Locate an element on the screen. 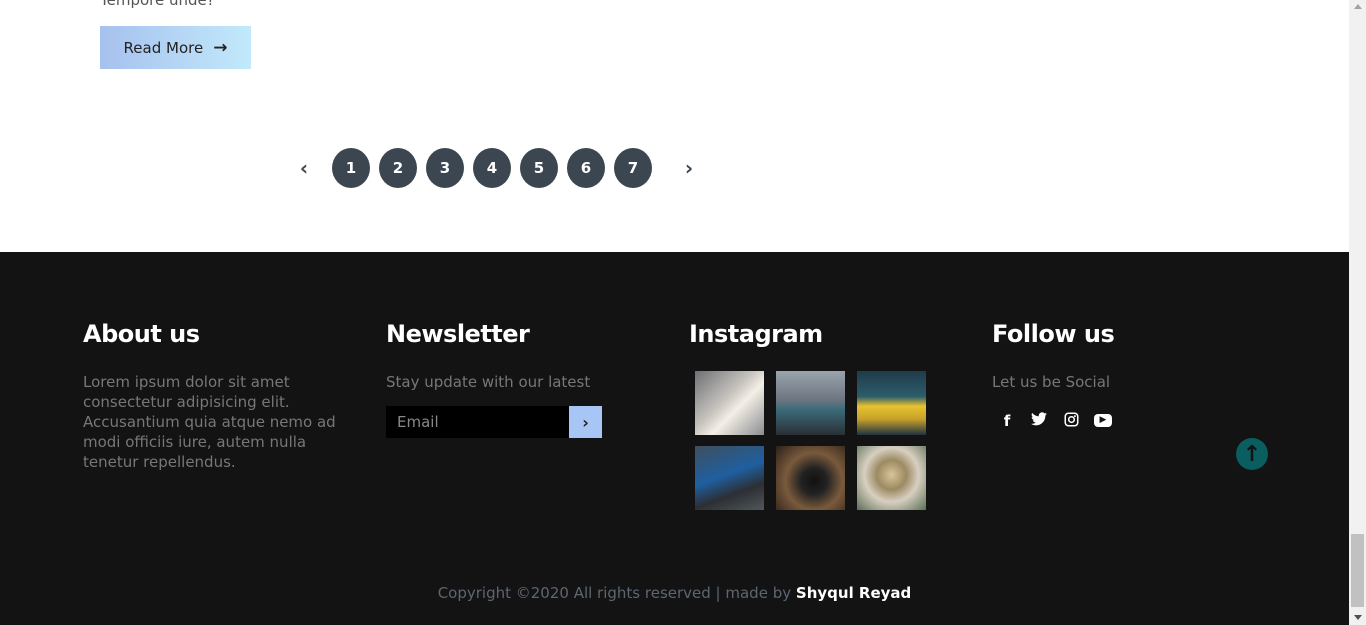  footer-follow-section: Follow us Let us be Social f ▶ is located at coordinates (1053, 375).